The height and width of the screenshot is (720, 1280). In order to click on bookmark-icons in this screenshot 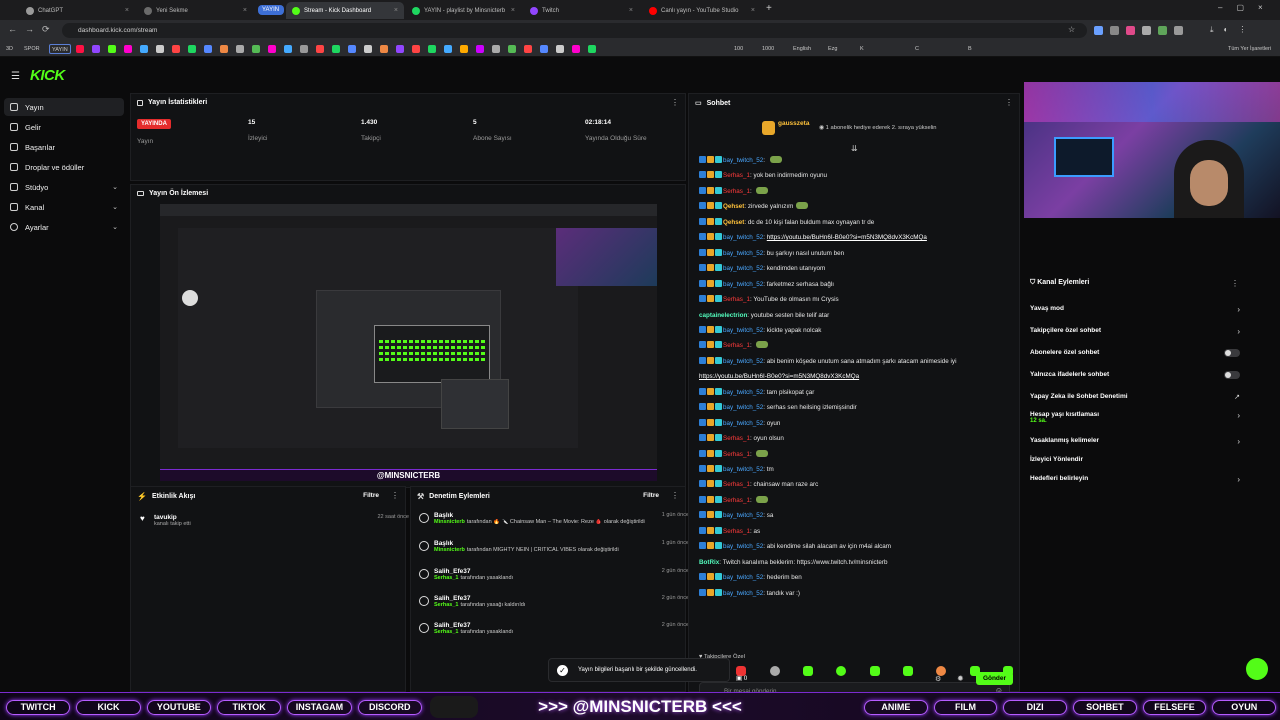, I will do `click(431, 49)`.